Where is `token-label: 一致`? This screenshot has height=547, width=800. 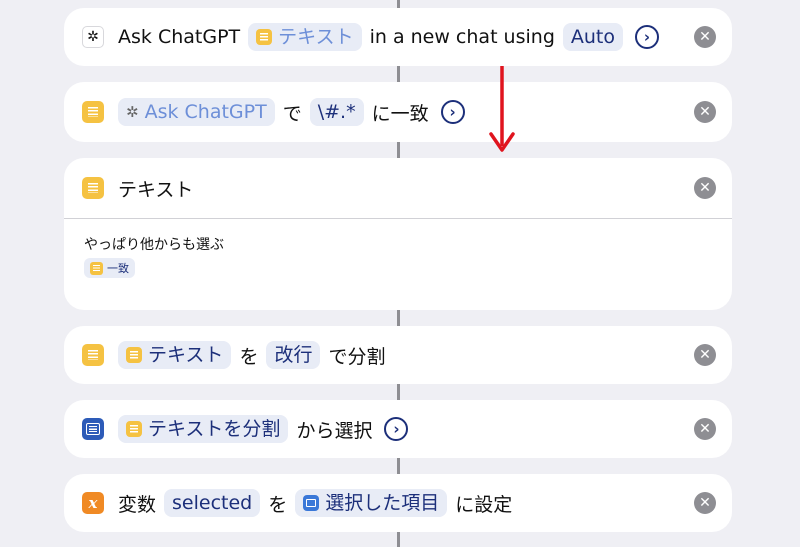
token-label: 一致 is located at coordinates (118, 268).